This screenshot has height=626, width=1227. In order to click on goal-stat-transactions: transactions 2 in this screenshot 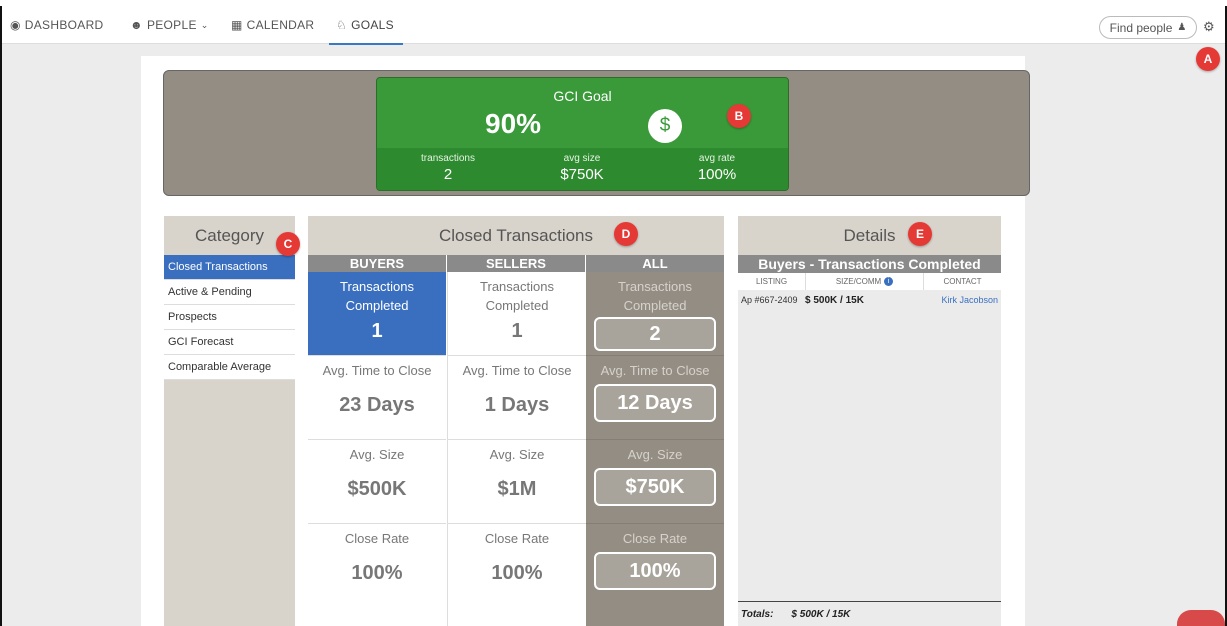, I will do `click(448, 168)`.